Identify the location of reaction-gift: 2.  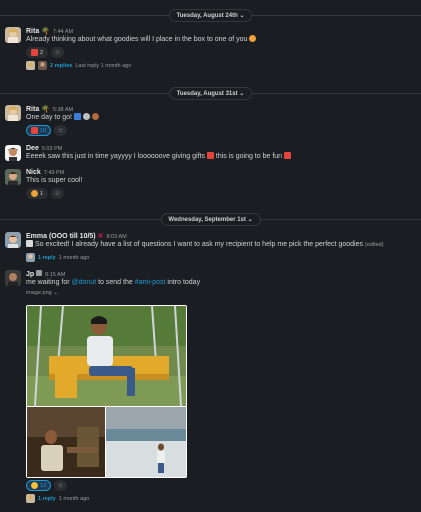
(37, 52).